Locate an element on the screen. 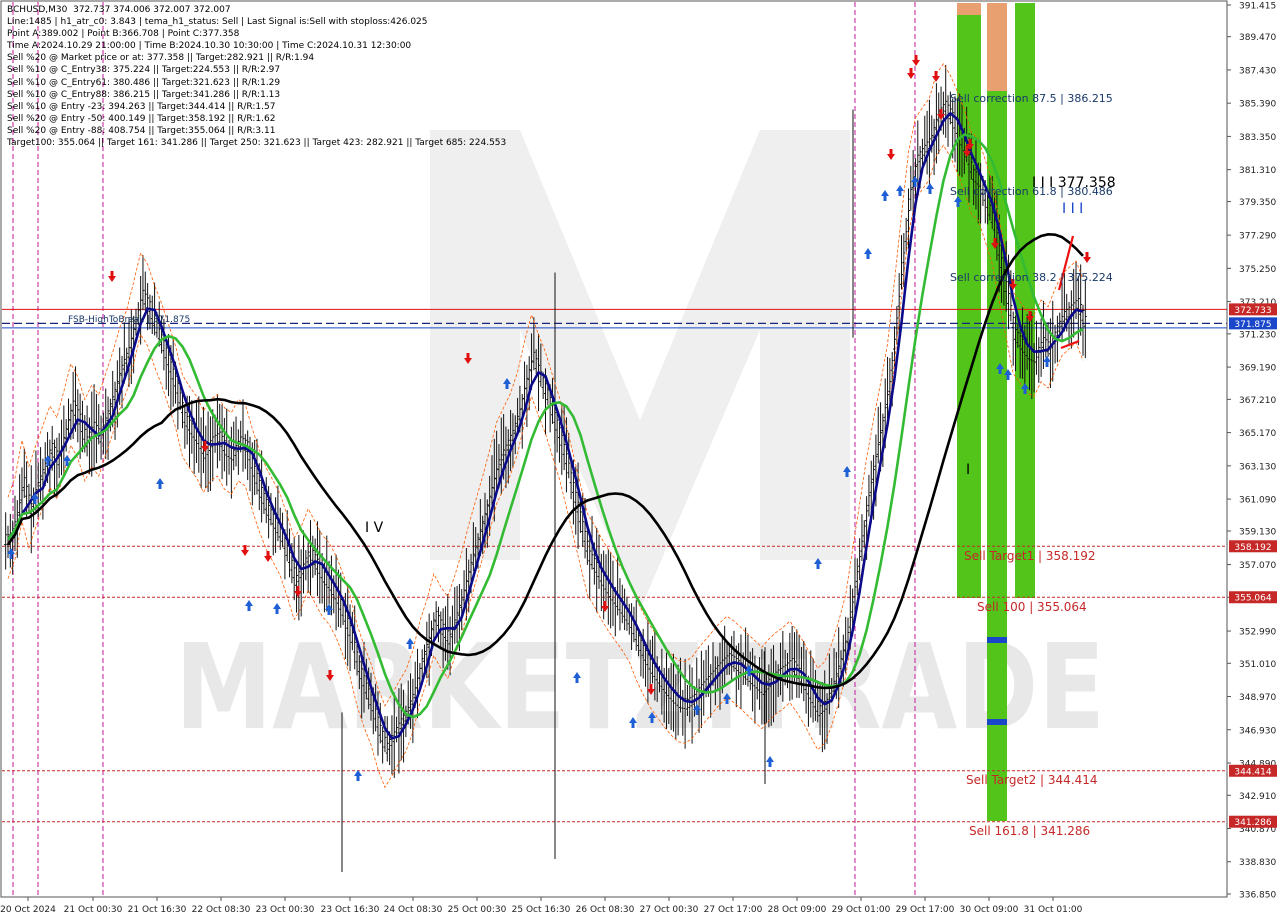  level-label: Sell Target1 | 358.192 is located at coordinates (1030, 556).